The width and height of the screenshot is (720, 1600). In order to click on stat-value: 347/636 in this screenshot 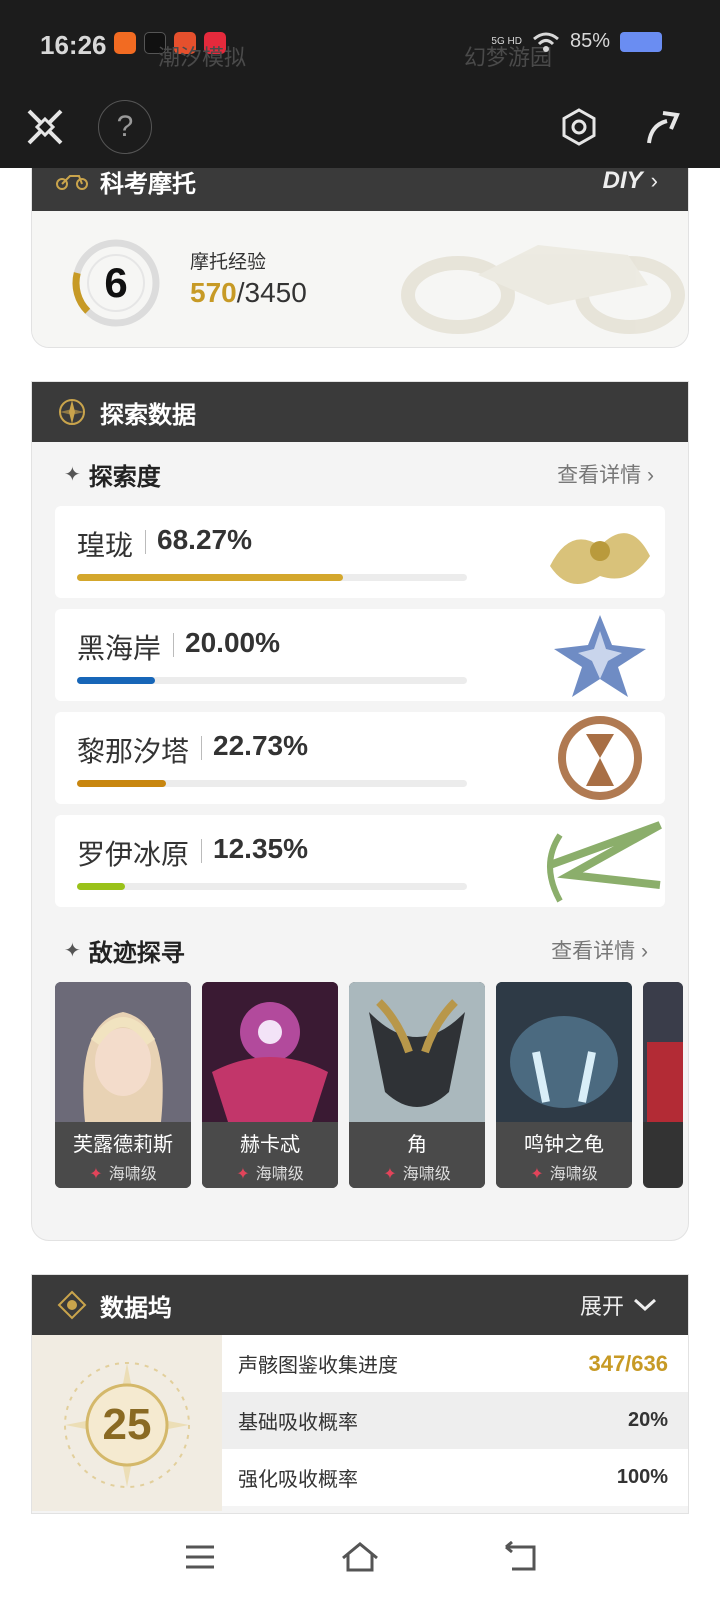, I will do `click(628, 1363)`.